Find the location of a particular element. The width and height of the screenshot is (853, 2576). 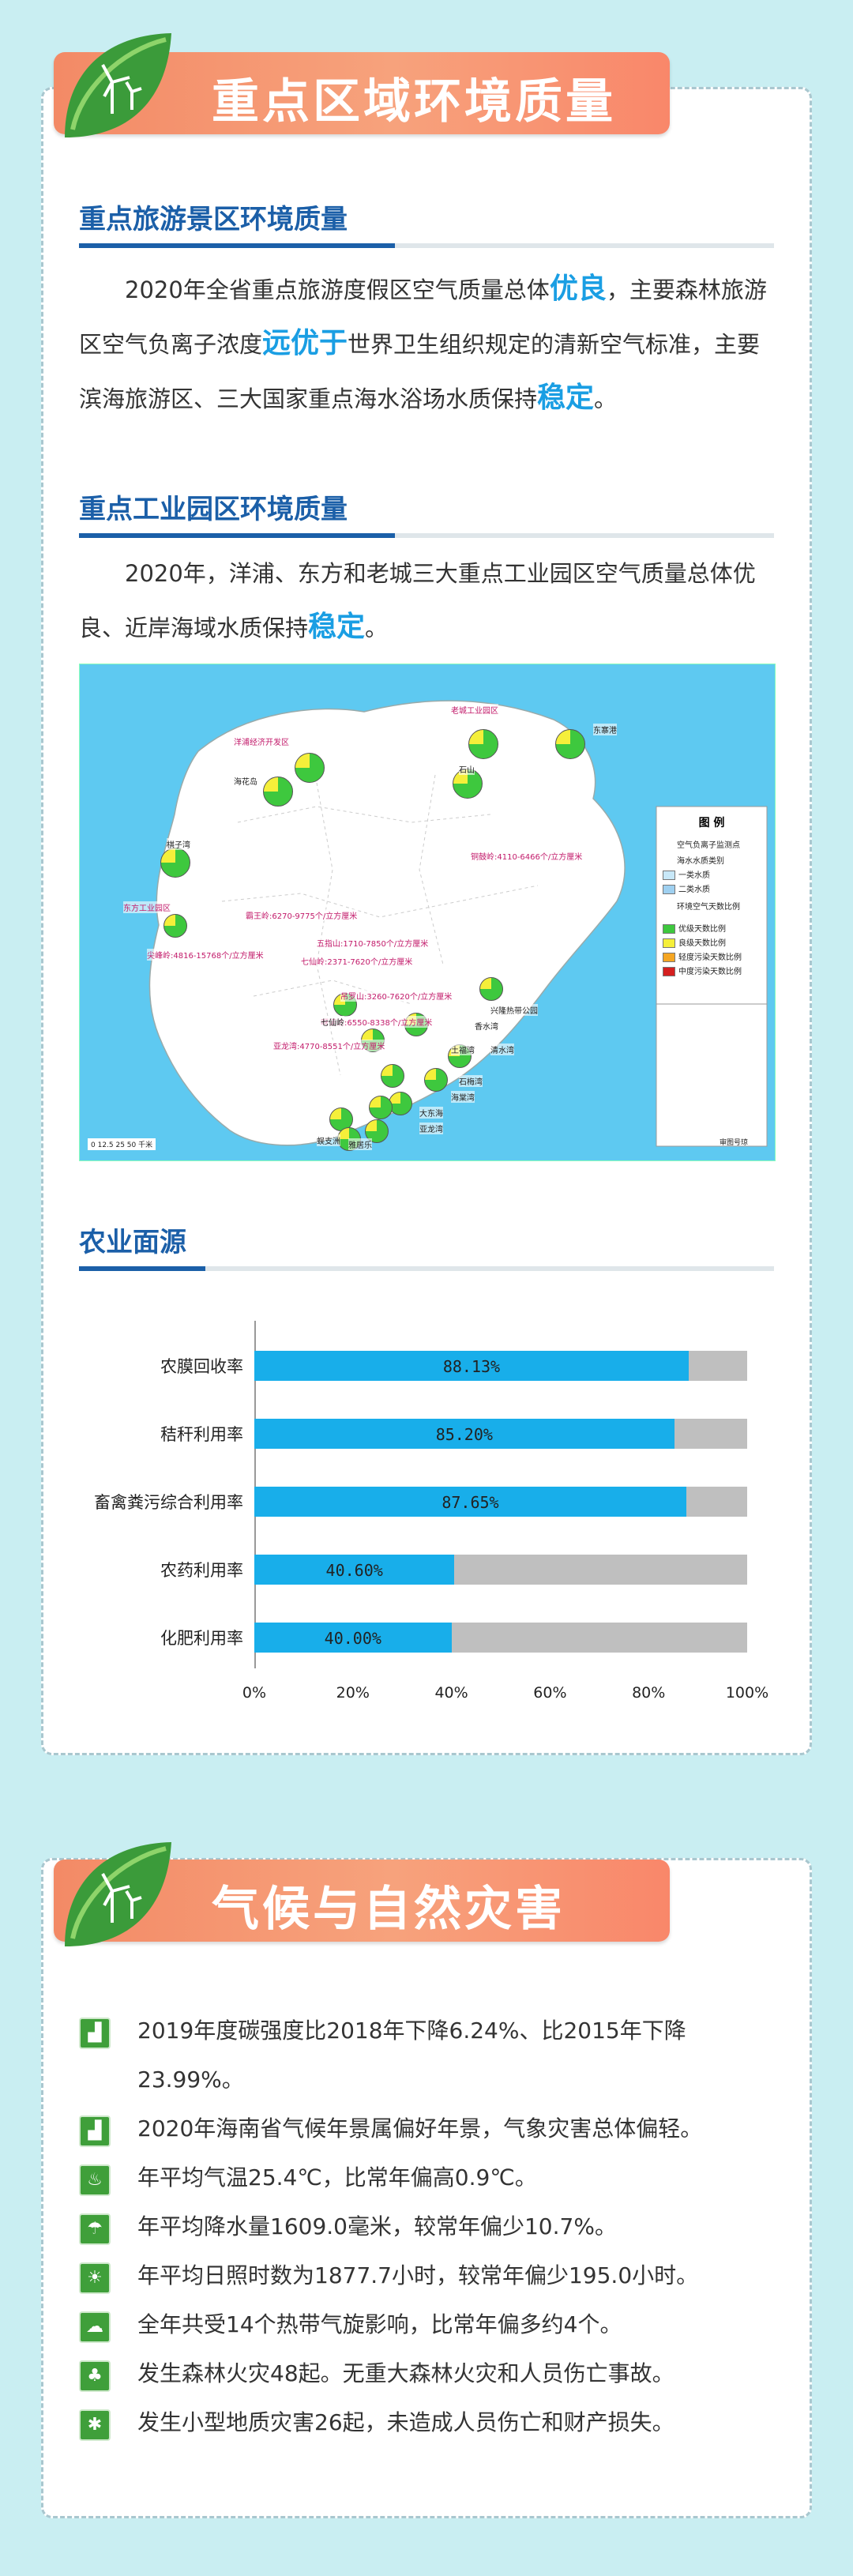

agri-heading: 农业面源 is located at coordinates (132, 1243).